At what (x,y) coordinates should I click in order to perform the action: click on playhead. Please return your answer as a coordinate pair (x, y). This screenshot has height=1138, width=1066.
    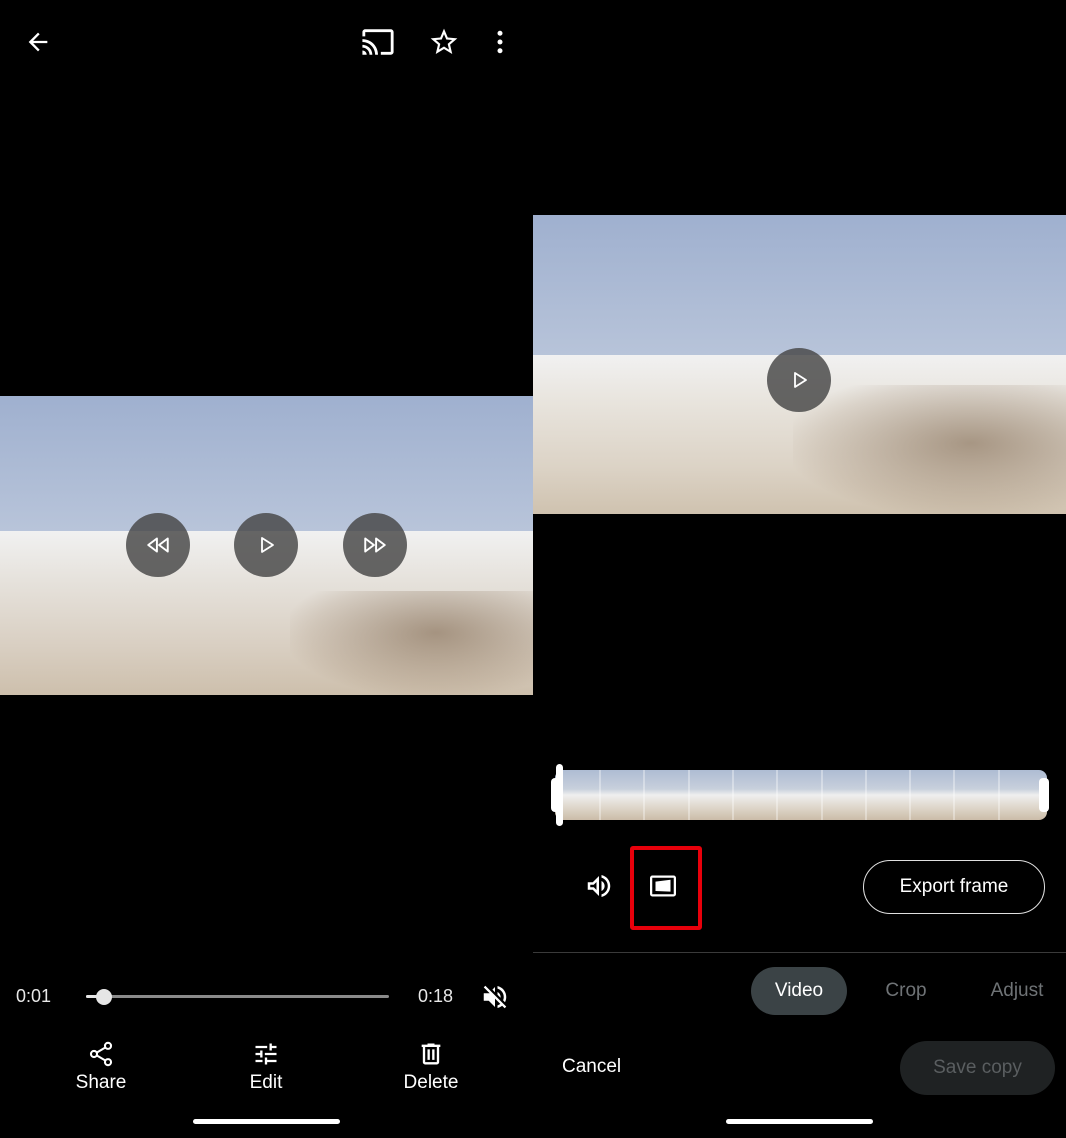
    Looking at the image, I should click on (559, 795).